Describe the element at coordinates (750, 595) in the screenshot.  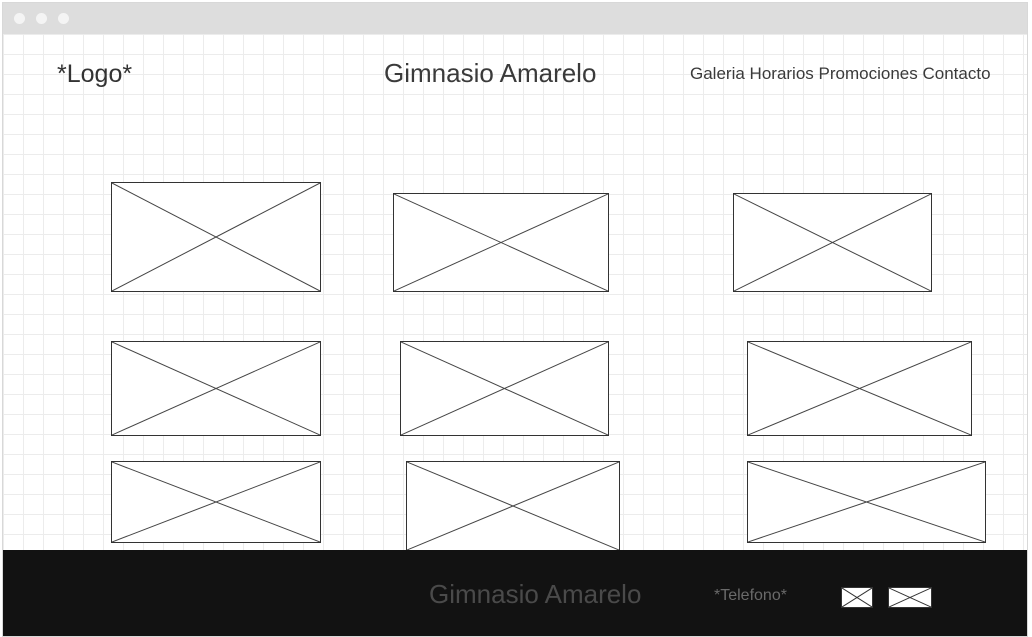
I see `footer-phone: *Telefono*` at that location.